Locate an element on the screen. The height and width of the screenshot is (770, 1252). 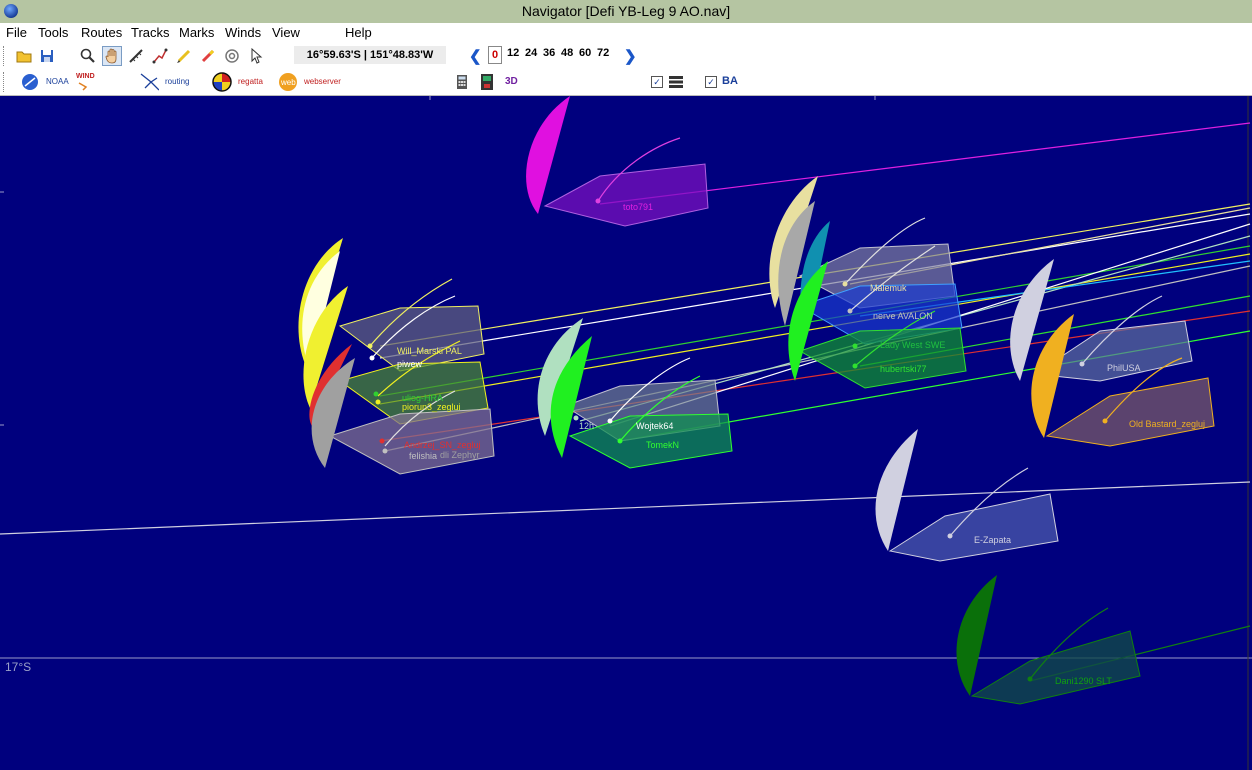
boat-label: PhilUSA is located at coordinates (1124, 368).